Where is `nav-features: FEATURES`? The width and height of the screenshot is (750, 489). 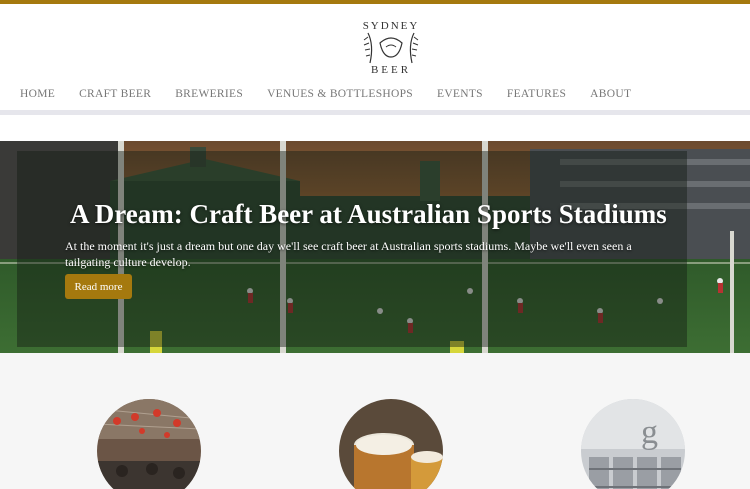
nav-features: FEATURES is located at coordinates (536, 94).